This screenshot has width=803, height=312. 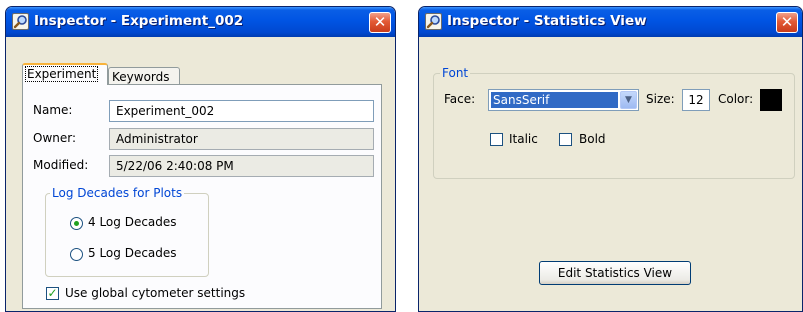 I want to click on owner-label: Owner:, so click(x=55, y=138).